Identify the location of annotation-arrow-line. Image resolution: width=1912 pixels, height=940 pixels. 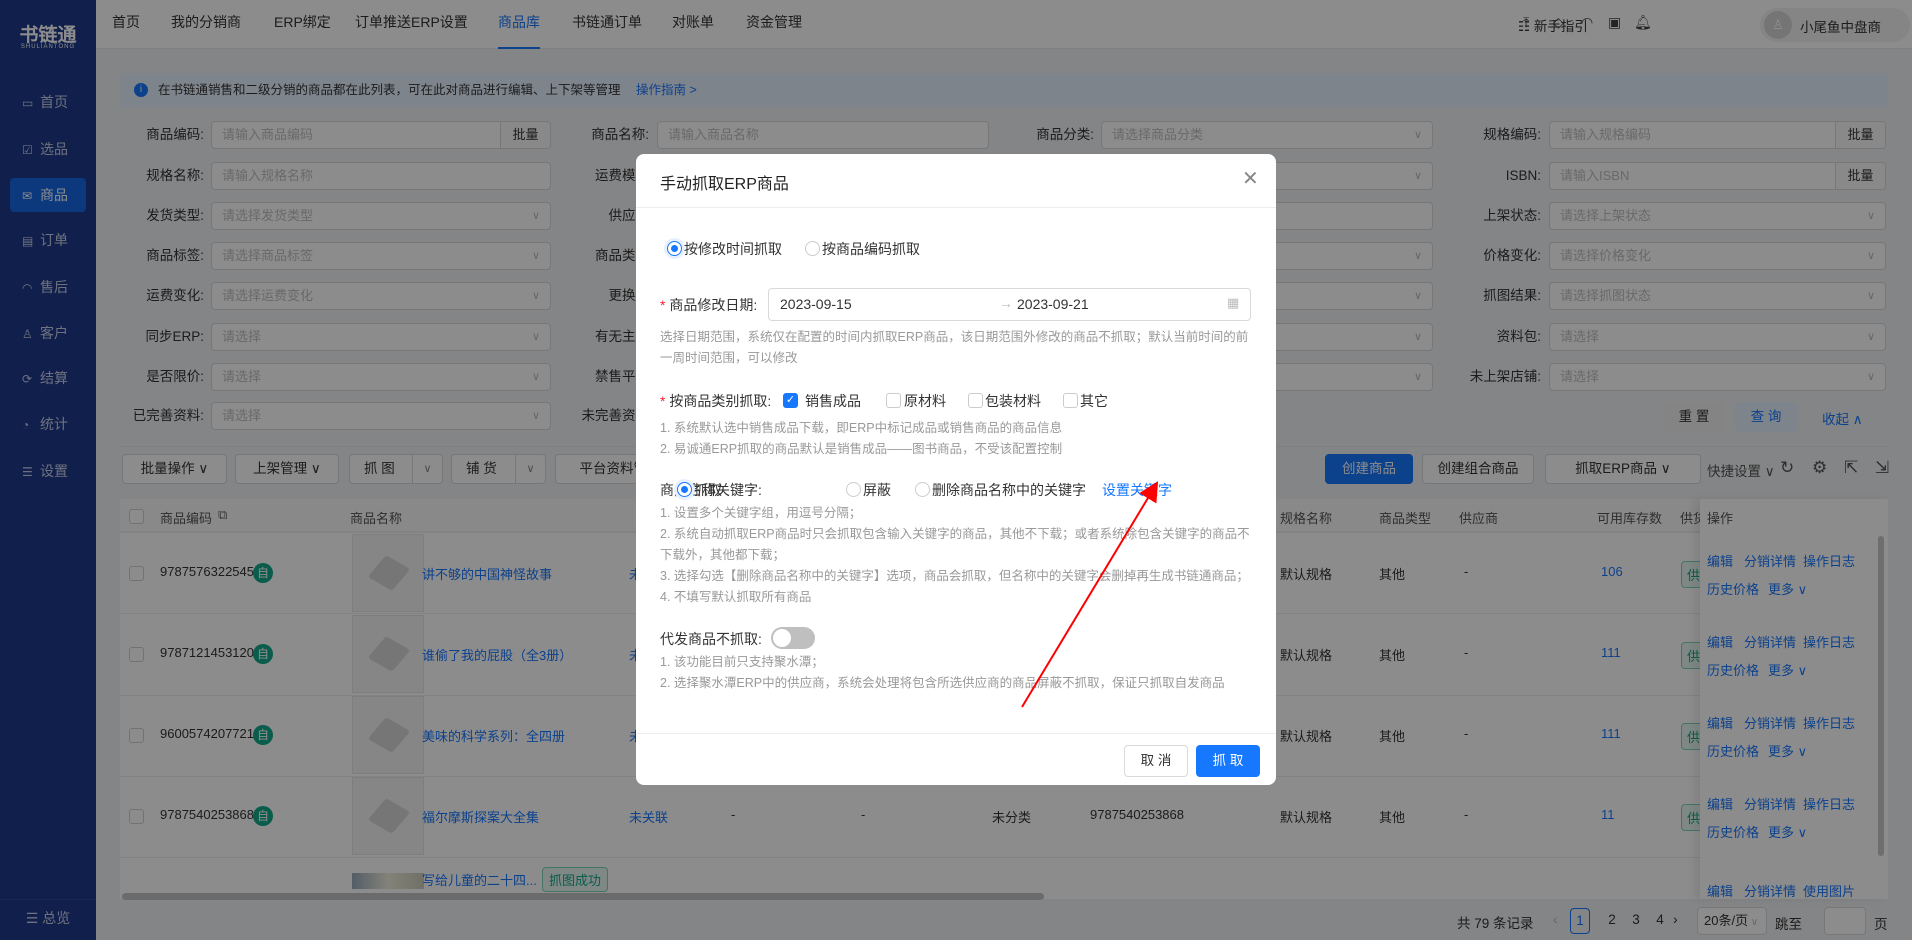
(1090, 594).